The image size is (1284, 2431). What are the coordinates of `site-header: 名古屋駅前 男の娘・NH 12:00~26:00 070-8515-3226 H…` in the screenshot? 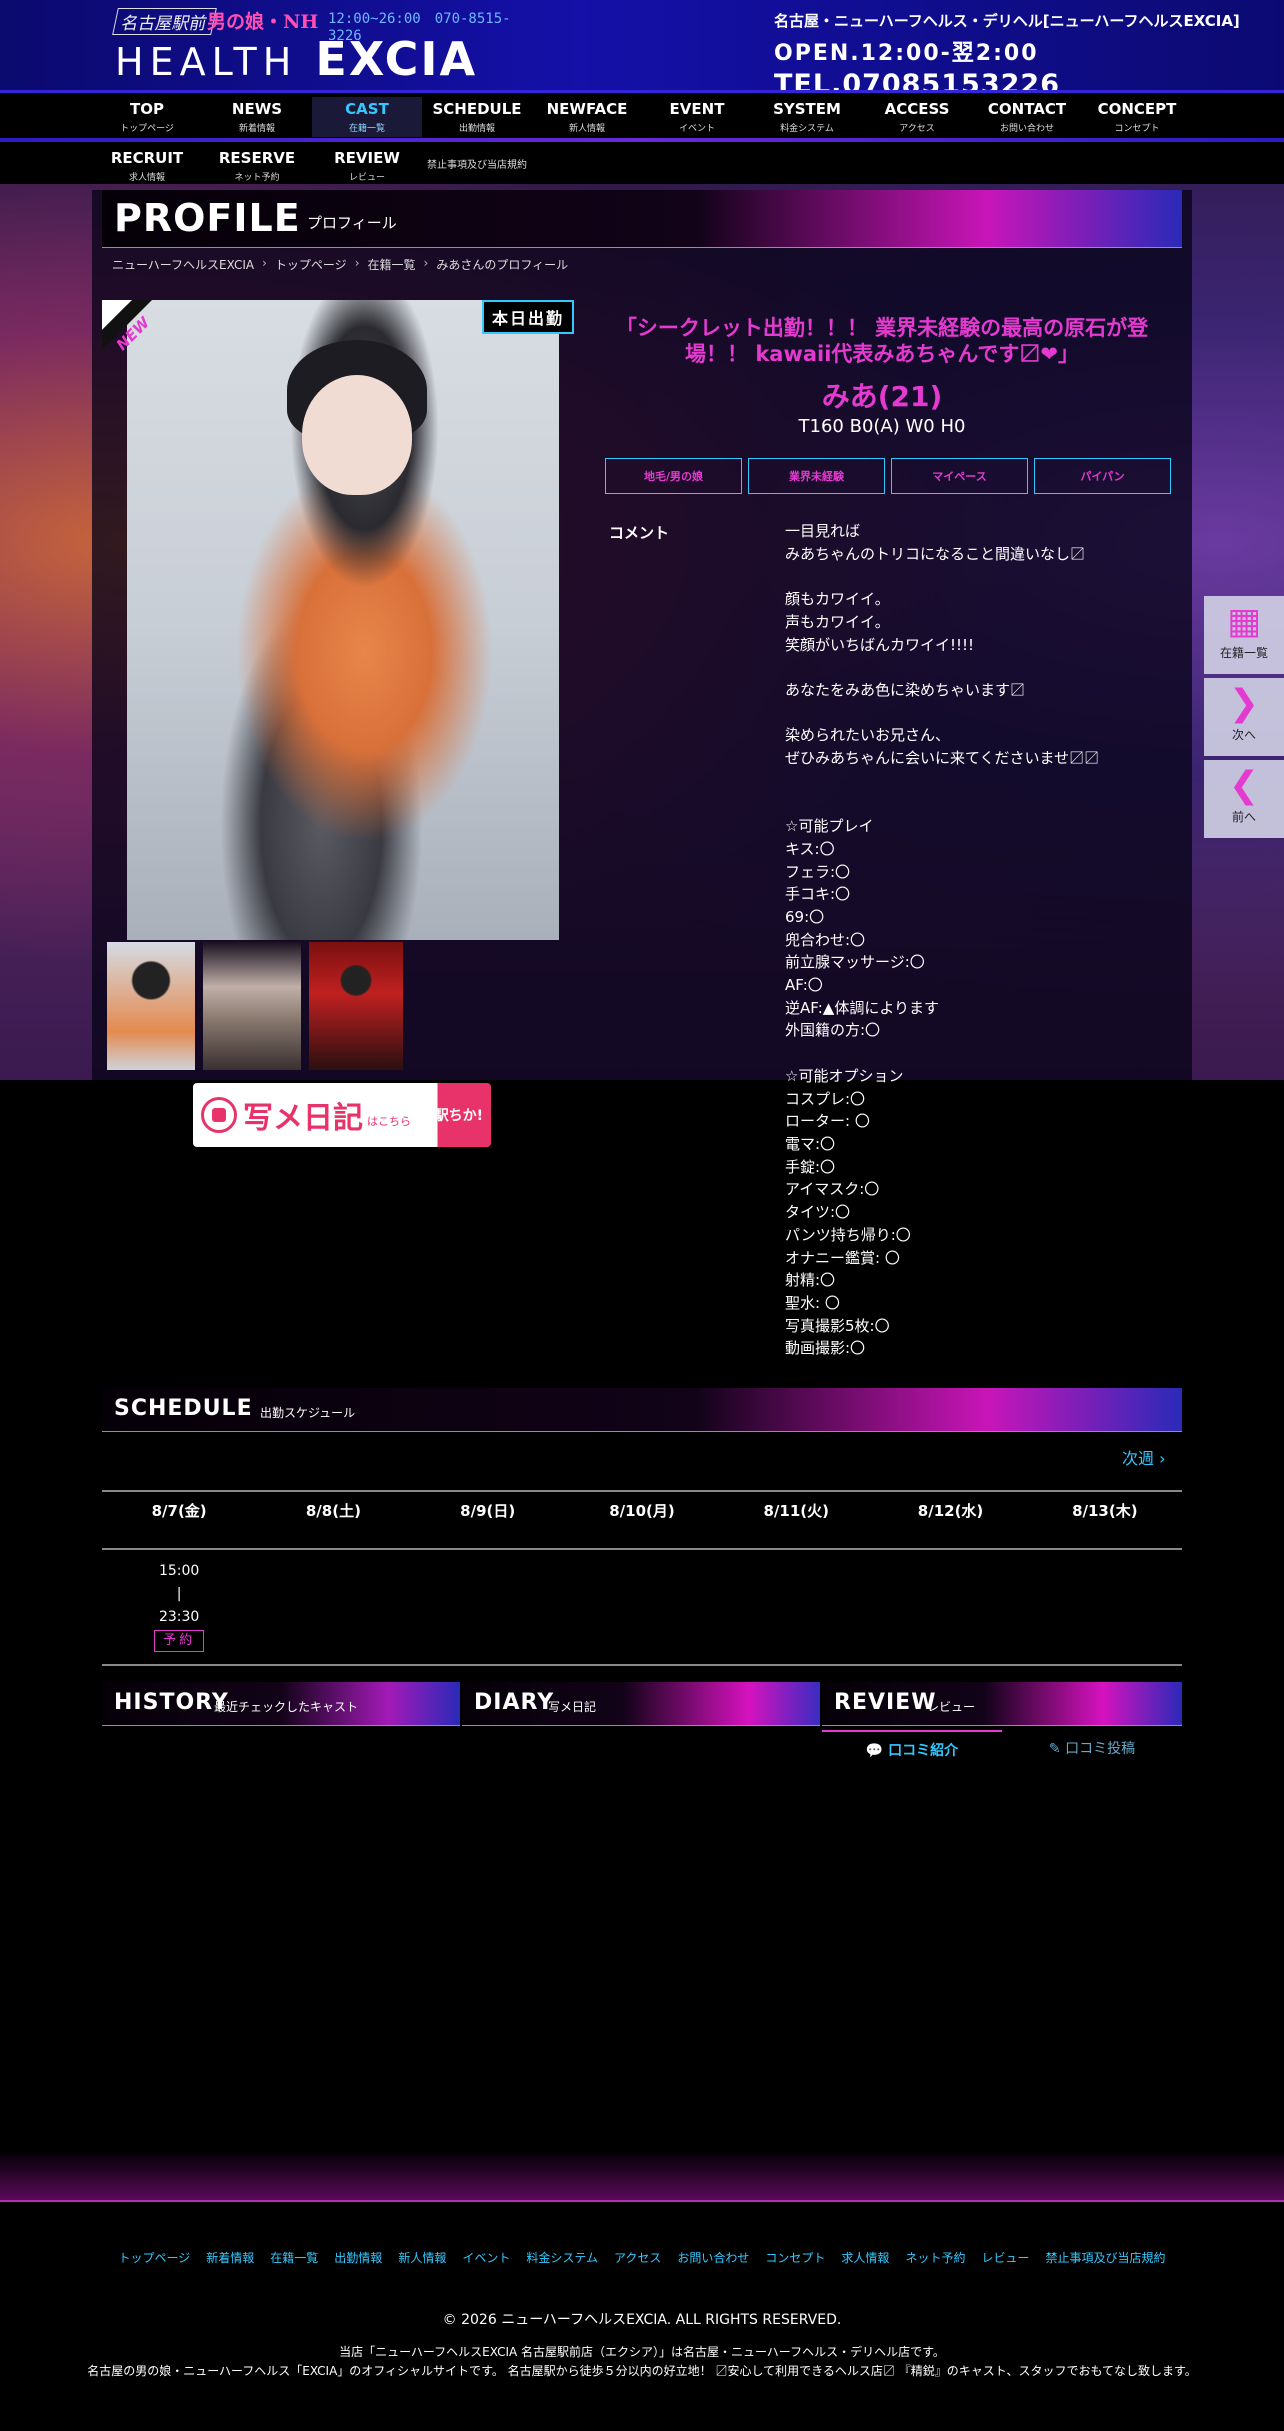 It's located at (642, 50).